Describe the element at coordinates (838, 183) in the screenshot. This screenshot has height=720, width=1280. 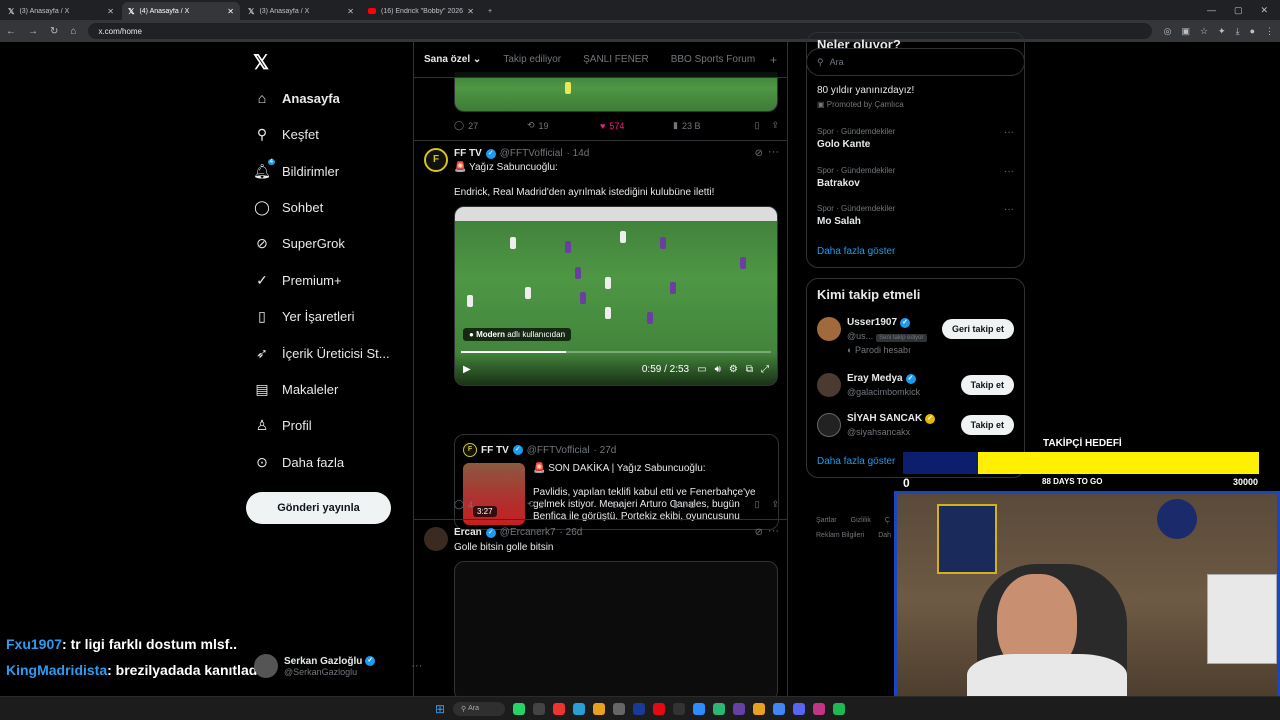
I see `trend-item: Batrakov` at that location.